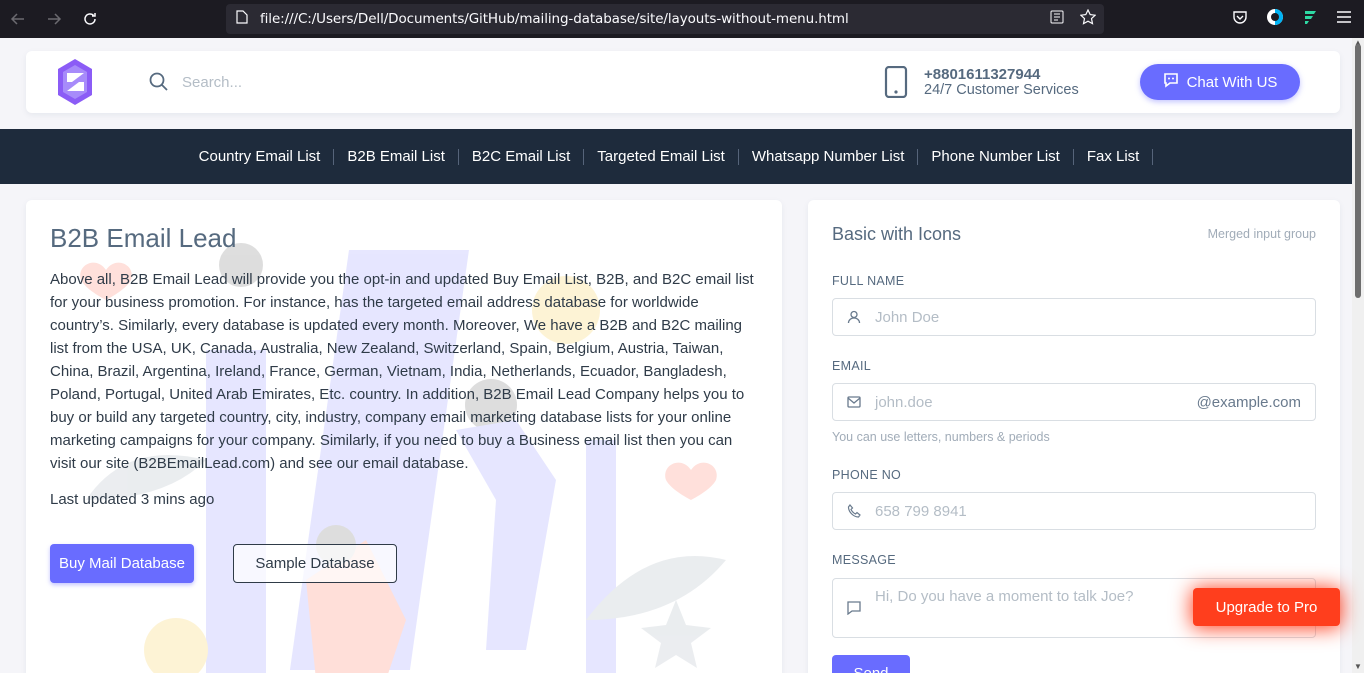  What do you see at coordinates (1171, 82) in the screenshot?
I see `chat-bubble-icon` at bounding box center [1171, 82].